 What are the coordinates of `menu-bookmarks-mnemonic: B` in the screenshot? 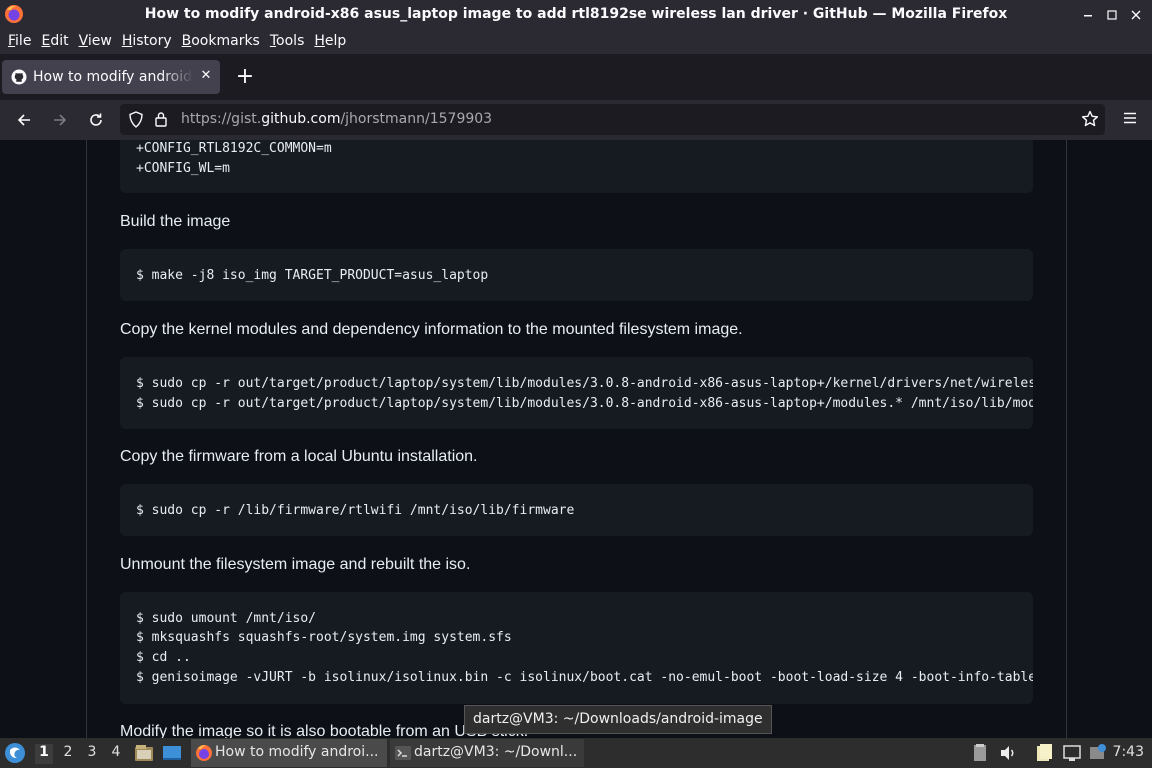 It's located at (186, 41).